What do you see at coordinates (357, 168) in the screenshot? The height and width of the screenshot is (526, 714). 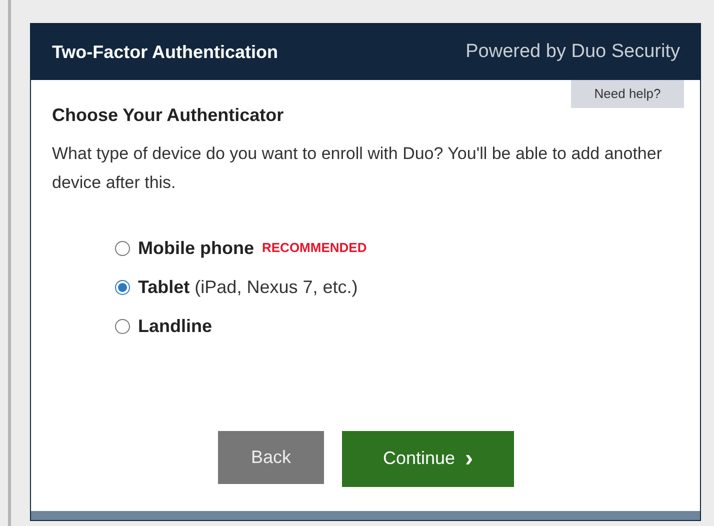 I see `description-text: What type of device do you want to enroll with Duo? You'll be able to add another device after this.` at bounding box center [357, 168].